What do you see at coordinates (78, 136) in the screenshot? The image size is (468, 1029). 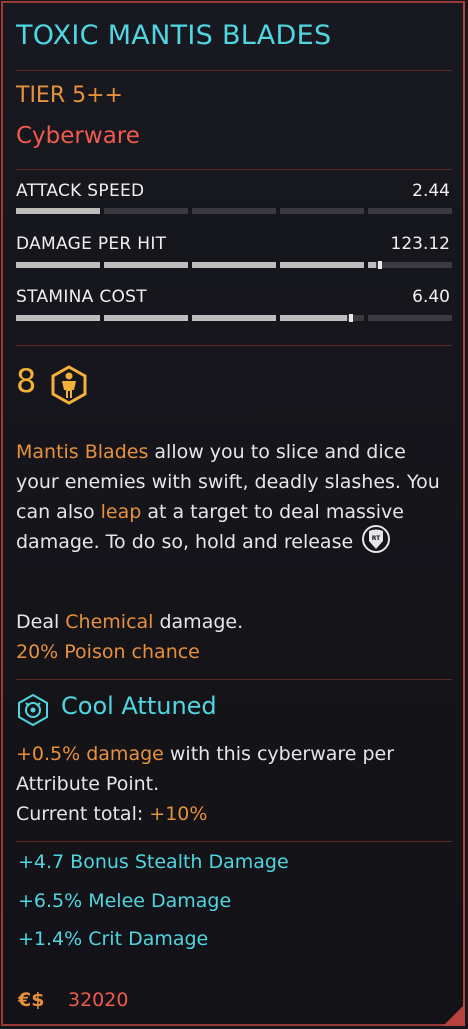 I see `item-category: Cyberware` at bounding box center [78, 136].